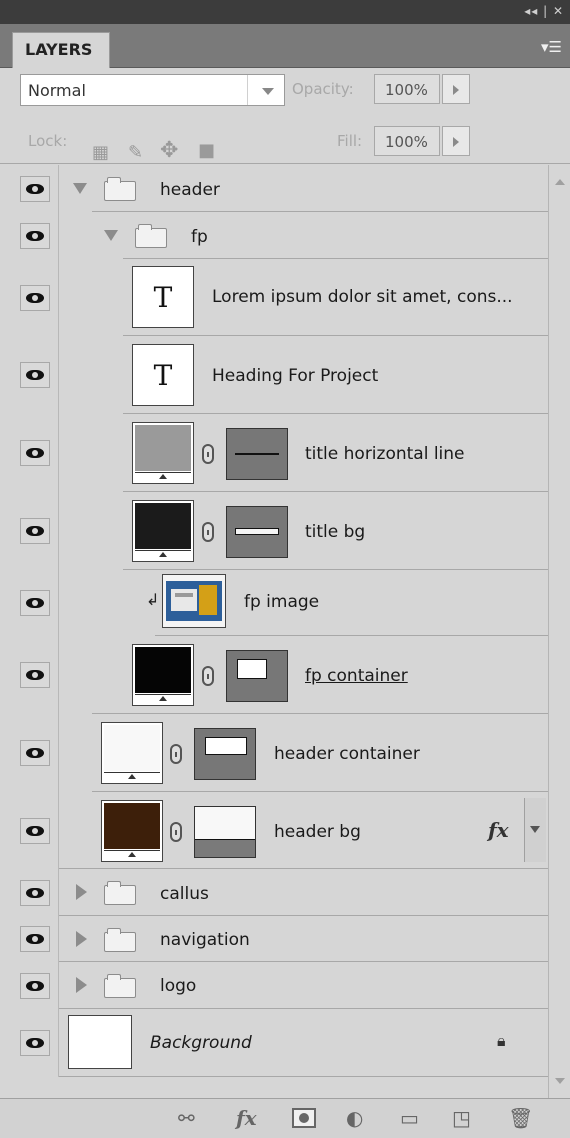 This screenshot has width=570, height=1138. I want to click on layer-row: ↲ fp image, so click(274, 603).